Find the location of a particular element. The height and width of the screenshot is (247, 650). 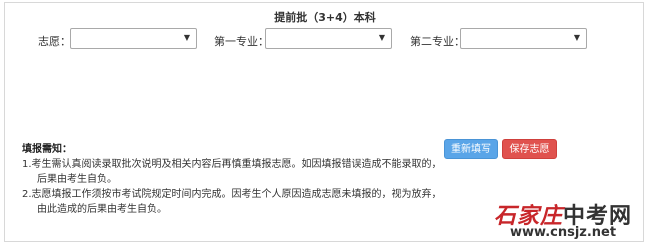

notice-line: 由此造成的后果由考生自负。 is located at coordinates (102, 209).